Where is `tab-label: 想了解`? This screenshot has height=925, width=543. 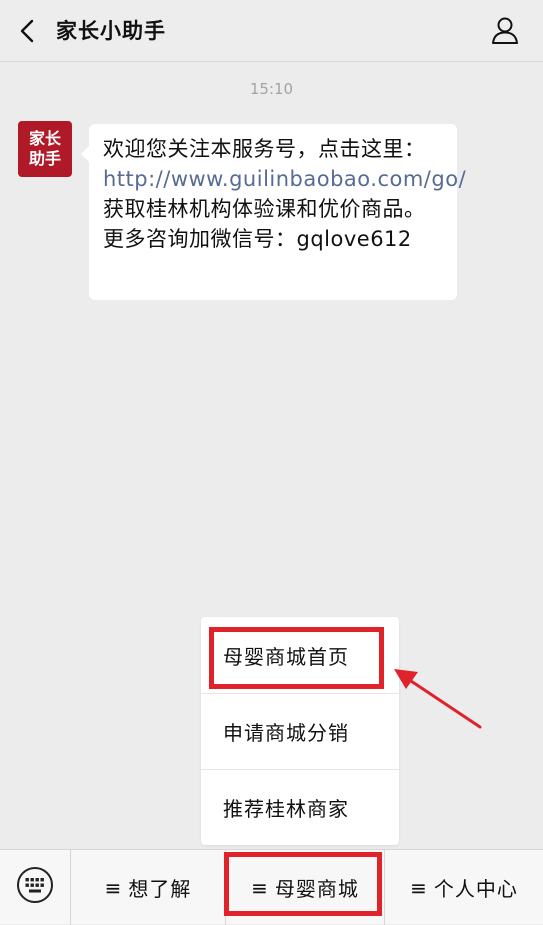
tab-label: 想了解 is located at coordinates (160, 889).